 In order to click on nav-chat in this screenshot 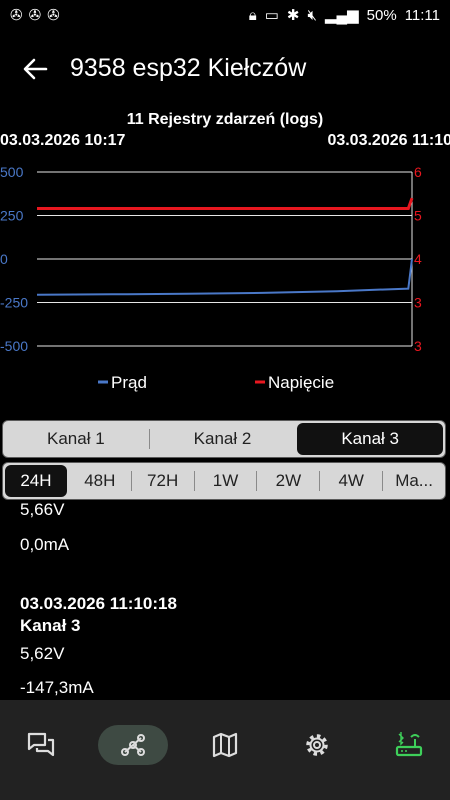, I will do `click(41, 745)`.